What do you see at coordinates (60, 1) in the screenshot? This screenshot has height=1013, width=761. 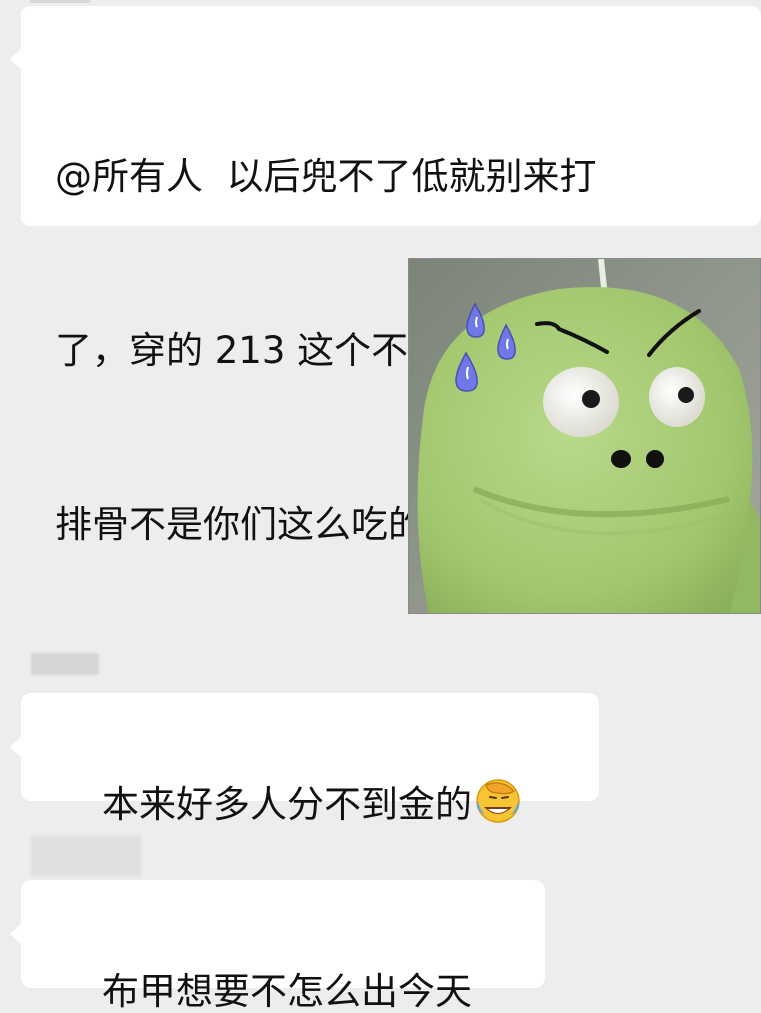 I see `top-sender-name-blurred` at bounding box center [60, 1].